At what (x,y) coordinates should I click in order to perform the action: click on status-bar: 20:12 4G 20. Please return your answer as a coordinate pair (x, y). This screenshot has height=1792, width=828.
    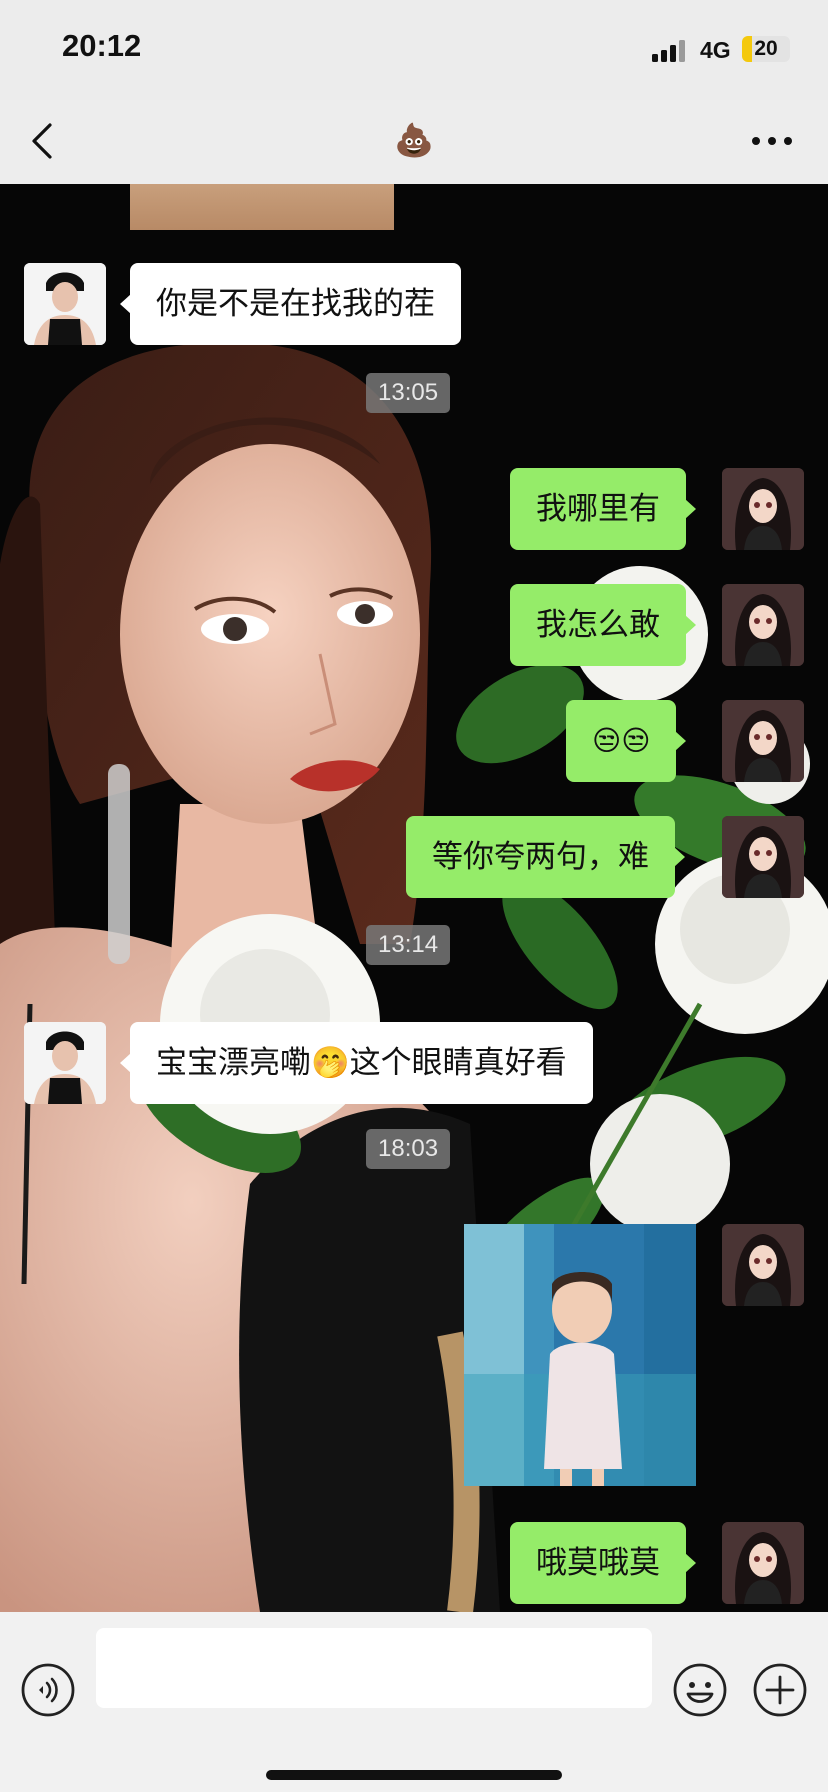
    Looking at the image, I should click on (414, 50).